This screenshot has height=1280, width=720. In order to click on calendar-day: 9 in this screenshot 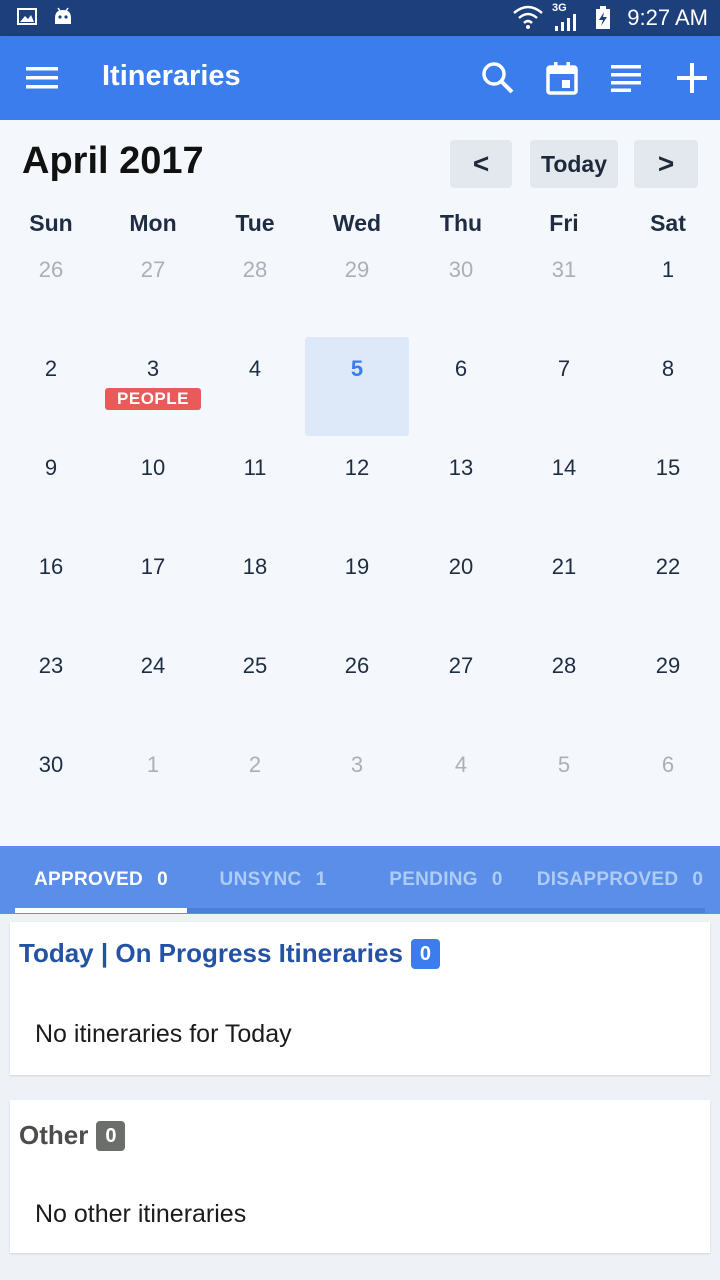, I will do `click(51, 485)`.